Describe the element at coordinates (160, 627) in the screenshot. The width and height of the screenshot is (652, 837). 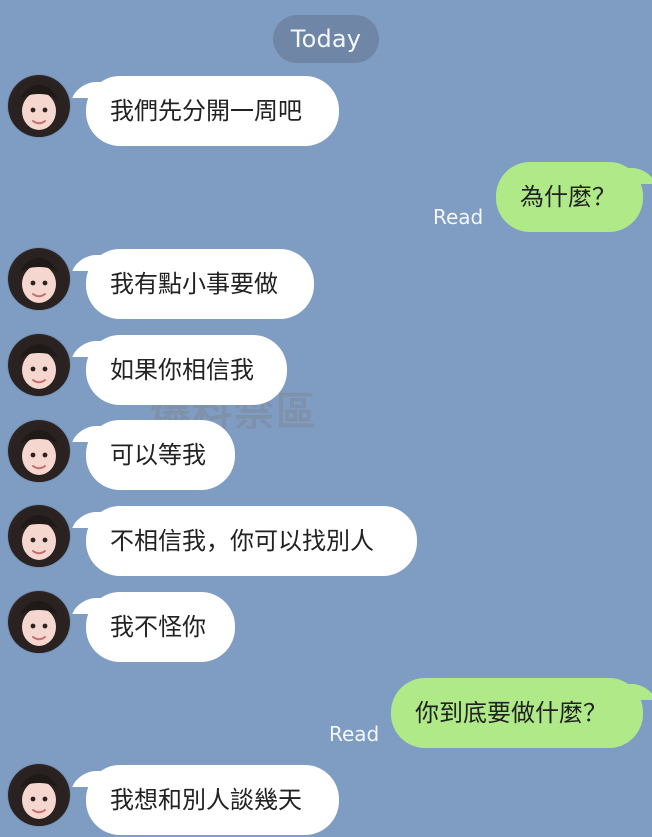
I see `message-bubble-incoming: 我不怪你` at that location.